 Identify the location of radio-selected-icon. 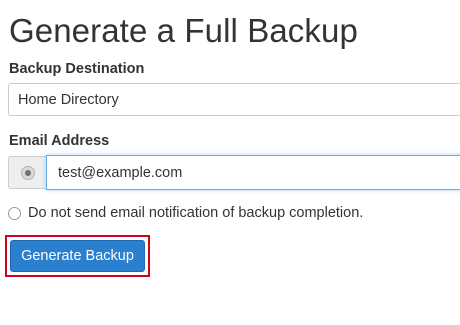
(28, 173).